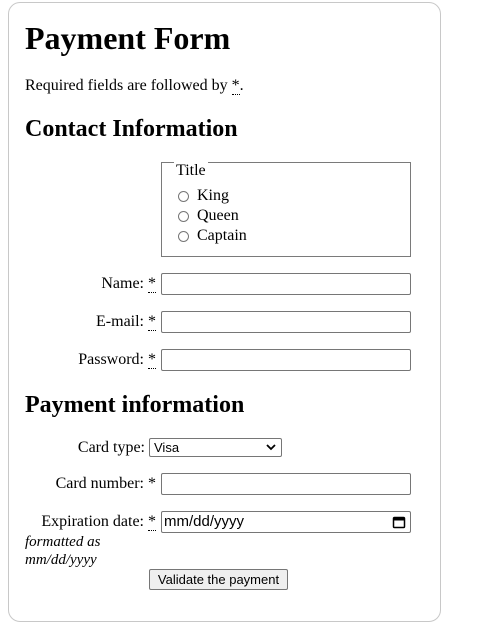  What do you see at coordinates (222, 235) in the screenshot?
I see `radio-label-captain: Captain` at bounding box center [222, 235].